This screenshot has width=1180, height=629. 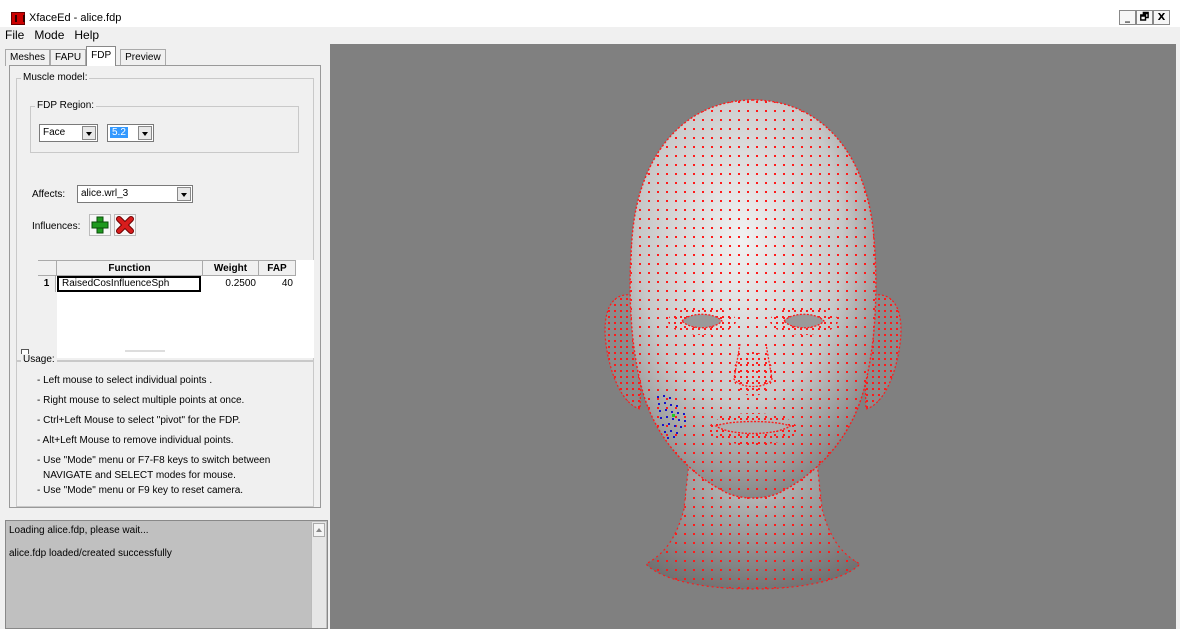 I want to click on pivot-point, so click(x=673, y=415).